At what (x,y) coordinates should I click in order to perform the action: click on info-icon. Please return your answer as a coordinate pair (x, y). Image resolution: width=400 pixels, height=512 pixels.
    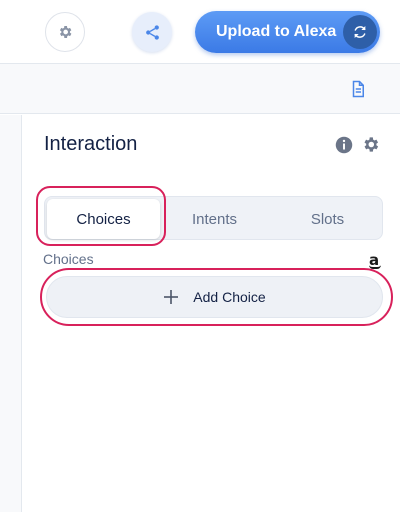
    Looking at the image, I should click on (344, 145).